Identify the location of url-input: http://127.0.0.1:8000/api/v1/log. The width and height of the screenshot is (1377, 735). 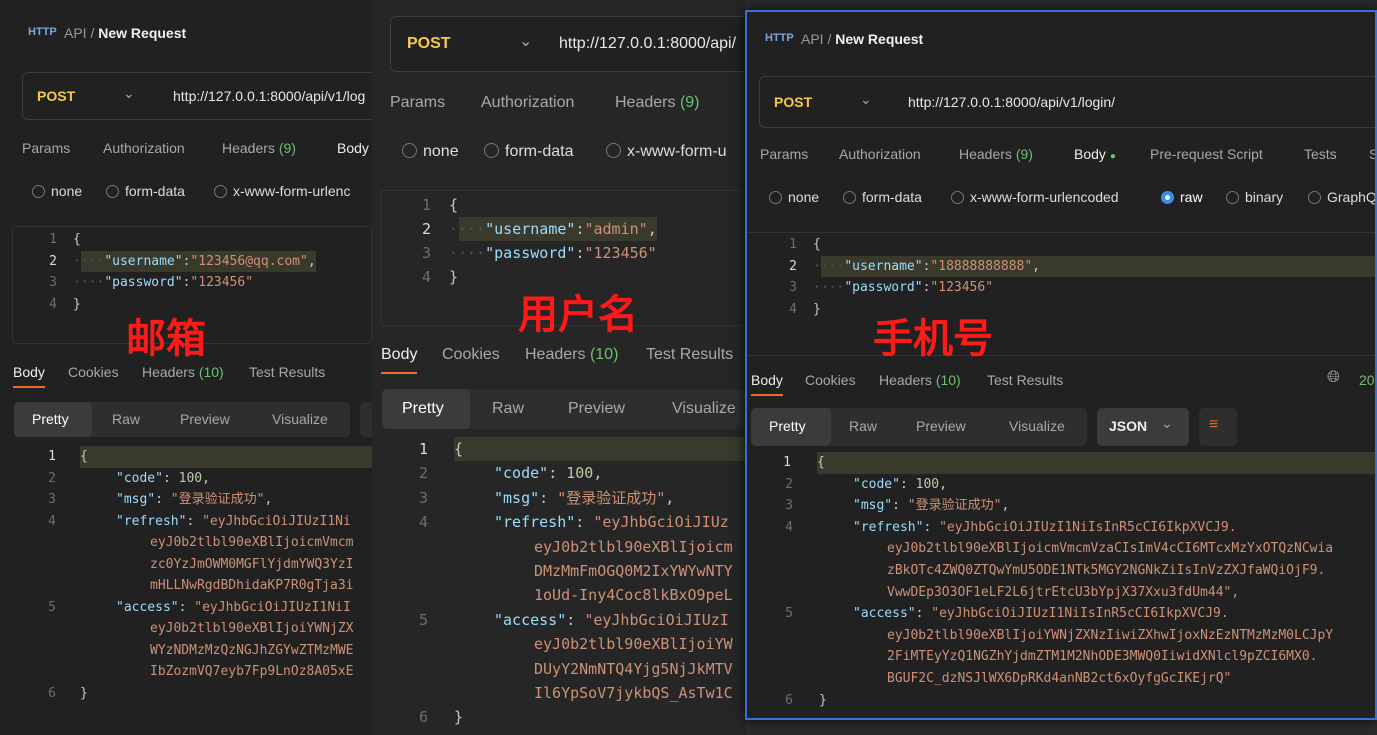
(269, 96).